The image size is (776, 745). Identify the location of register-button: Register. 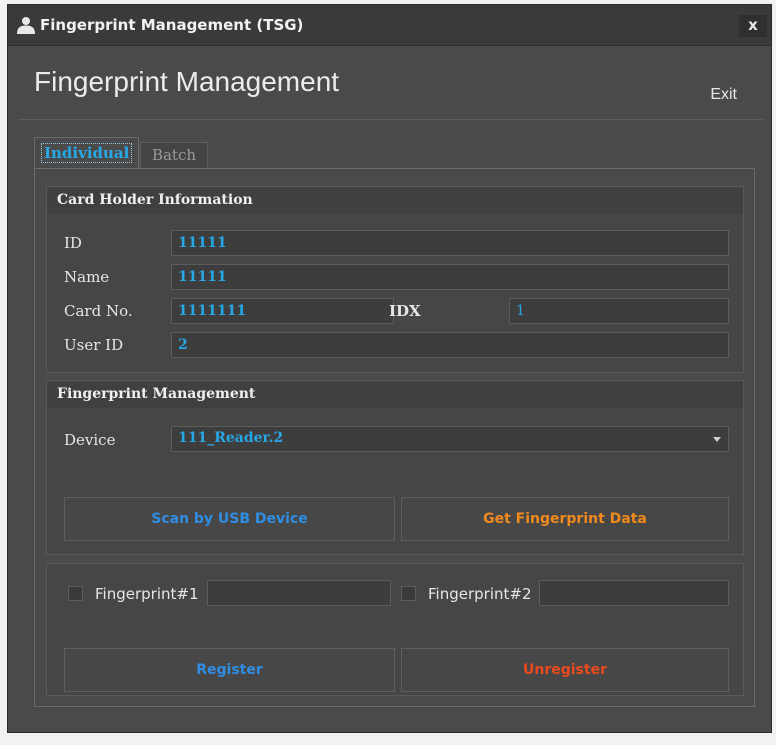
(229, 670).